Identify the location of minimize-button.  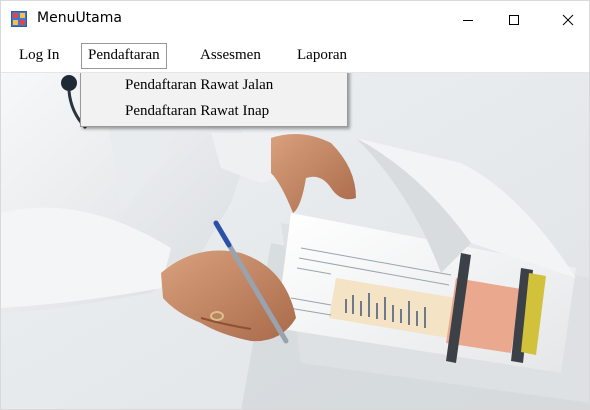
(468, 20).